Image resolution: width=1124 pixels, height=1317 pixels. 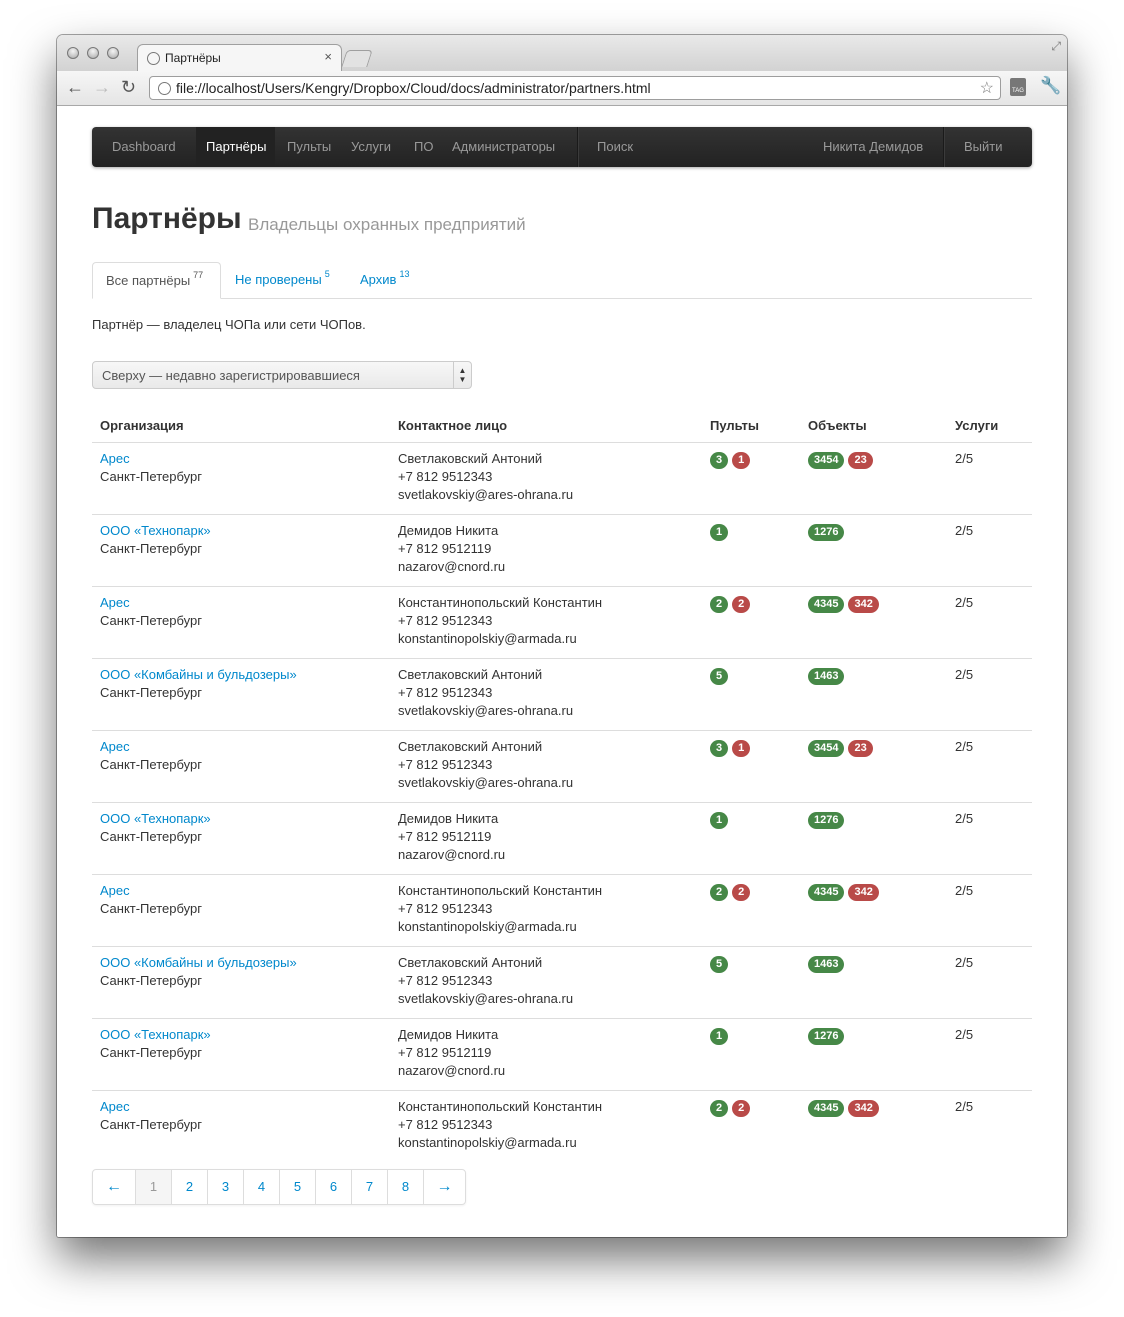 I want to click on column-header-organization: Организация, so click(x=142, y=425).